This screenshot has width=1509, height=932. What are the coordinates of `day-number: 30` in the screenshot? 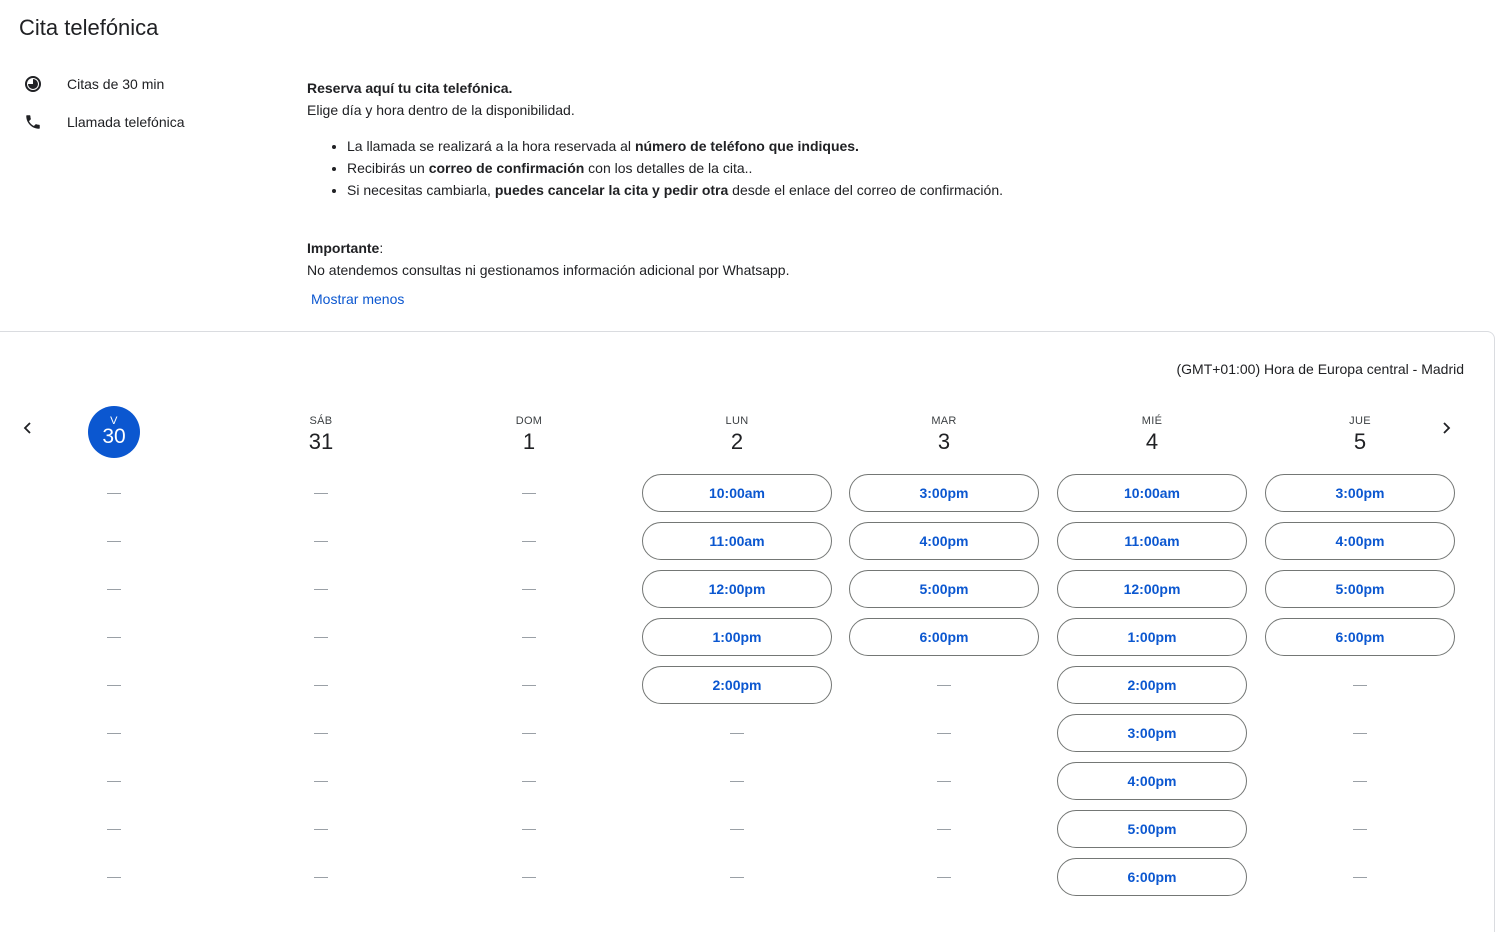 It's located at (114, 436).